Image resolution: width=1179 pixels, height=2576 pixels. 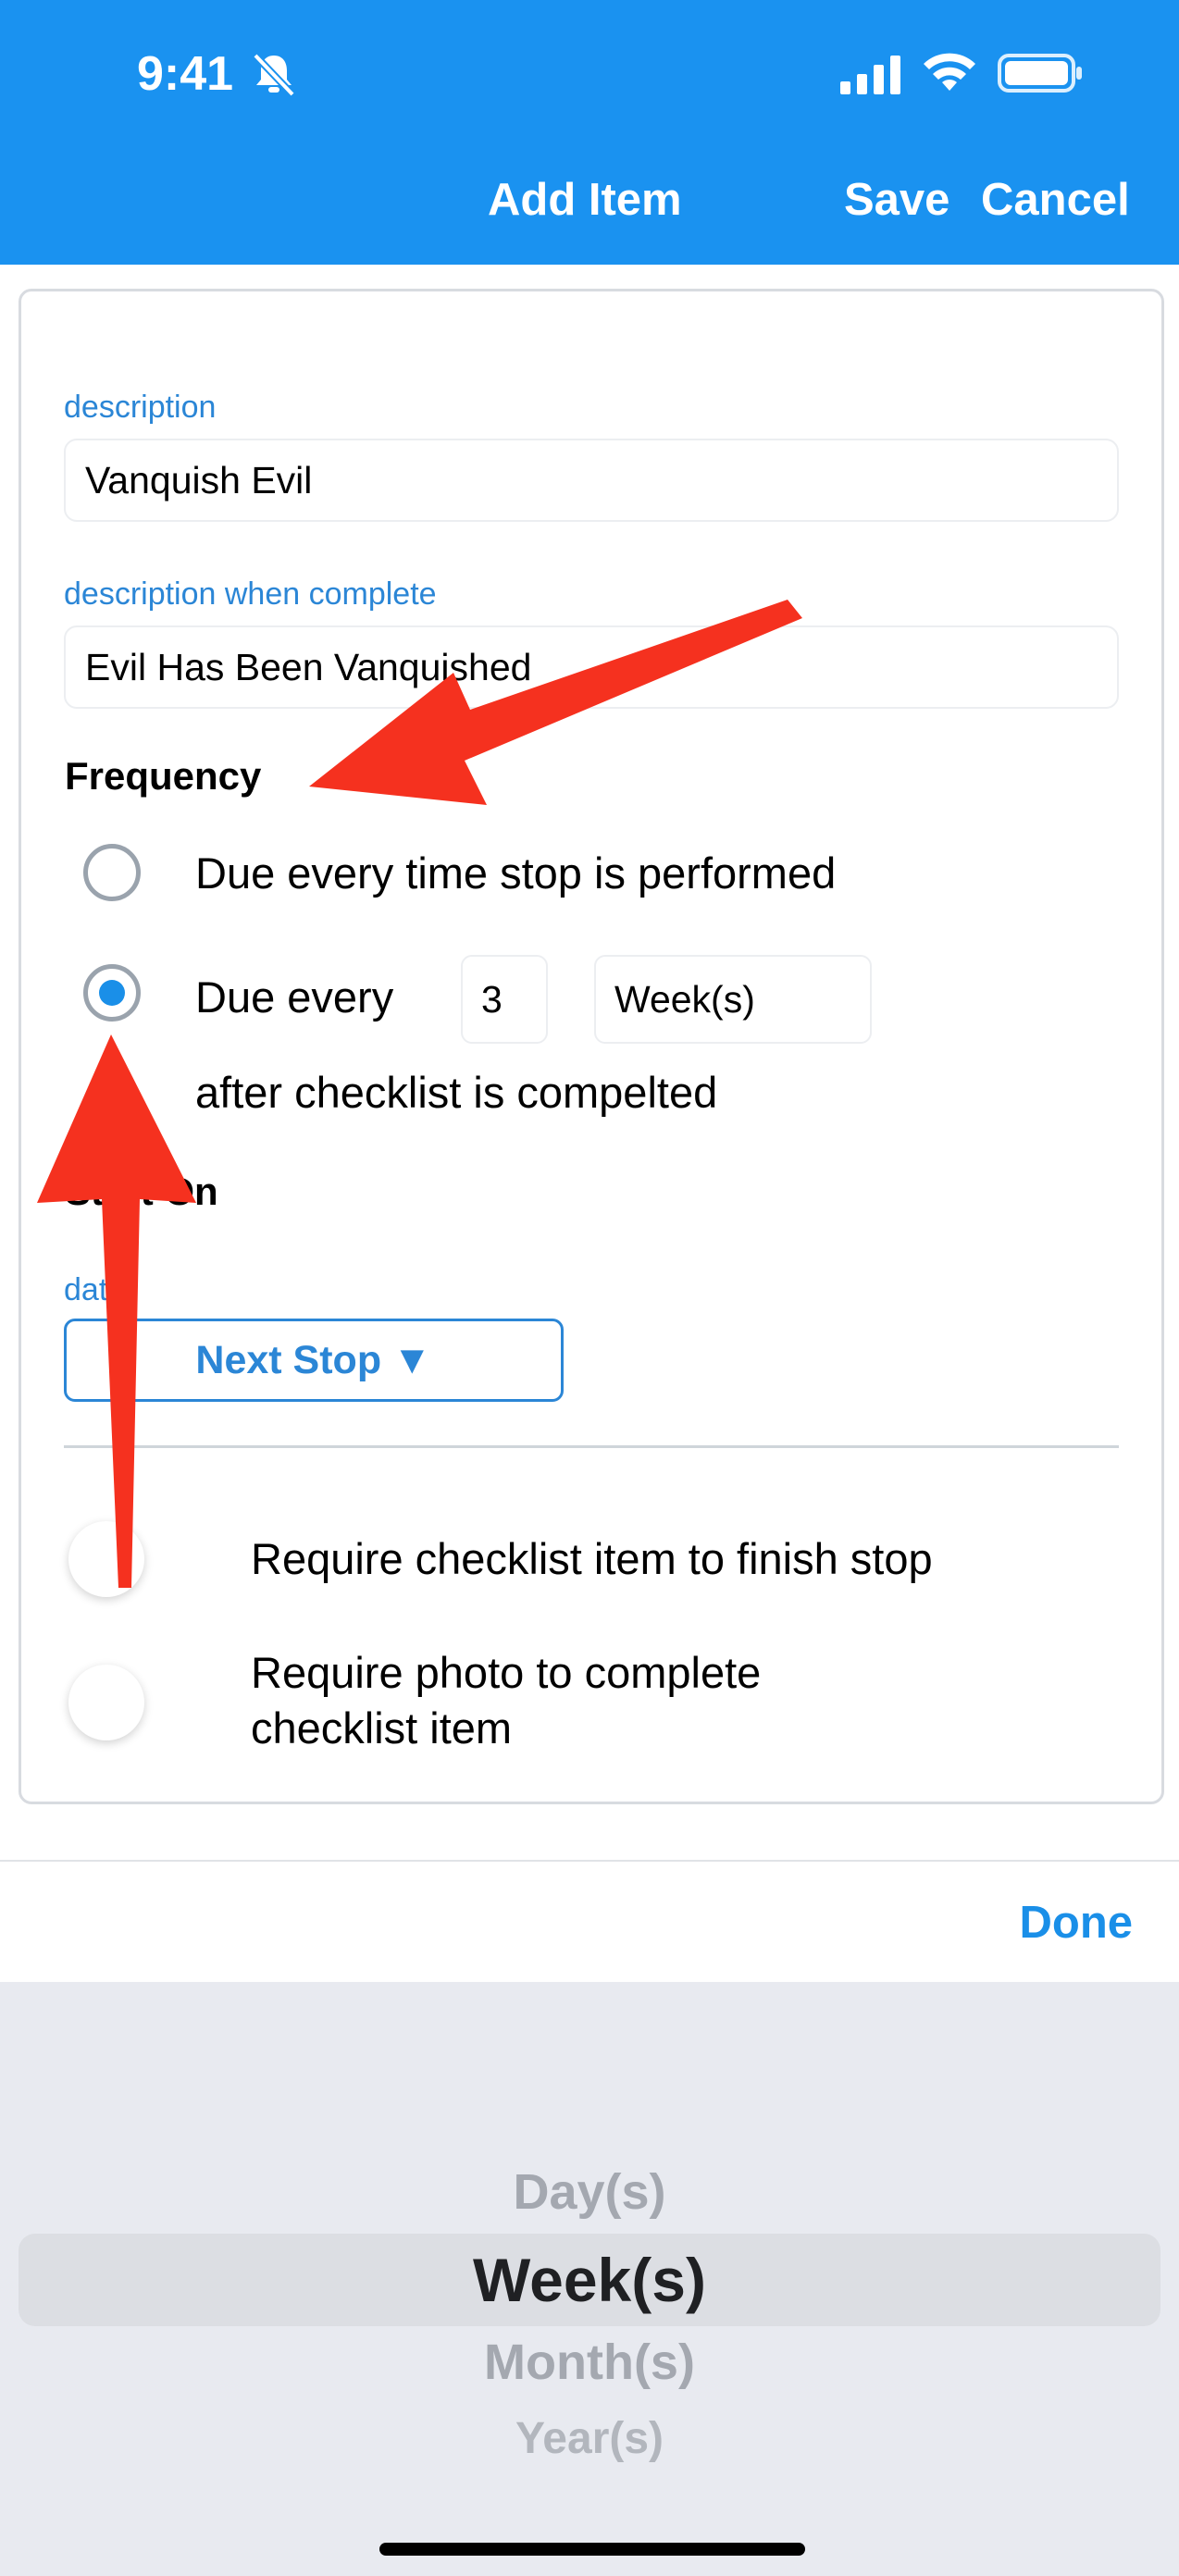 I want to click on status-time: 9:41, so click(x=185, y=74).